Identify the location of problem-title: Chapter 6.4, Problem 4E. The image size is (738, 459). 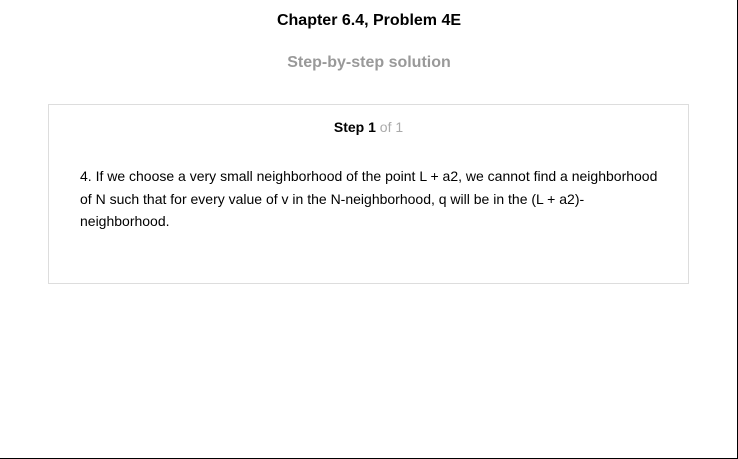
(369, 20).